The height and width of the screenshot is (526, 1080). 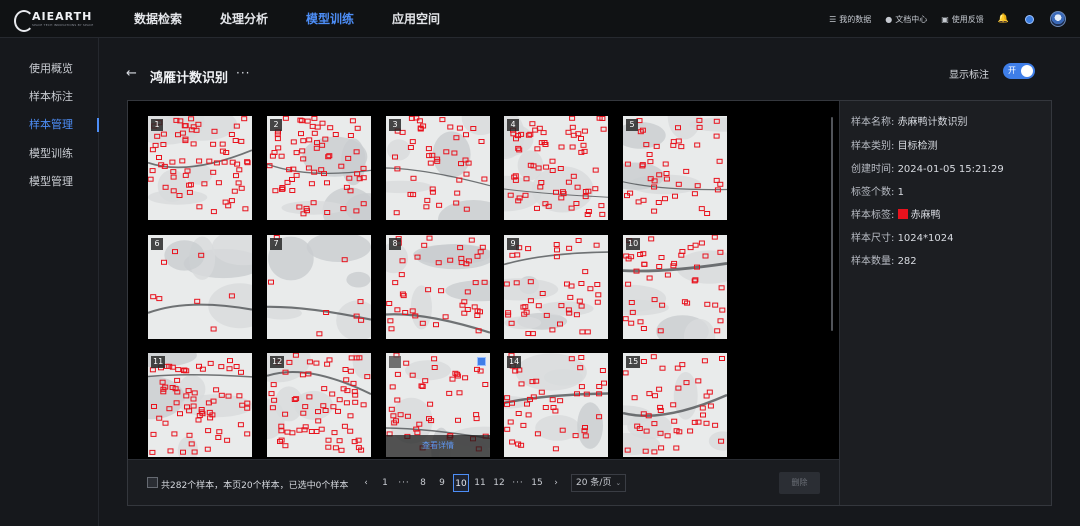 I want to click on sample-thumbnail: 查看详情, so click(x=438, y=405).